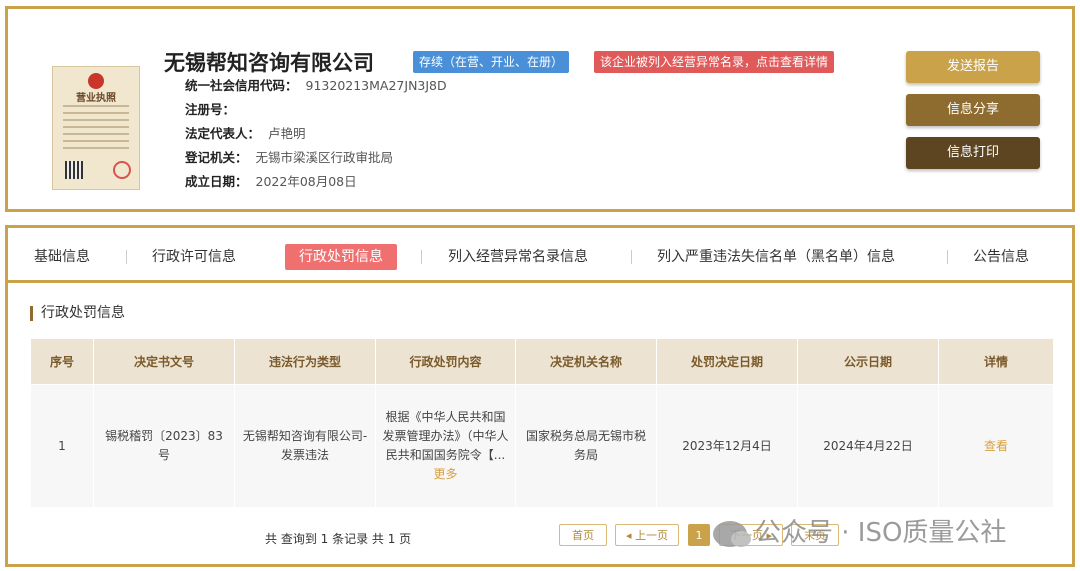 Image resolution: width=1080 pixels, height=571 pixels. What do you see at coordinates (776, 257) in the screenshot?
I see `tab-blacklist: 列入严重违法失信名单（黑名单）信息` at bounding box center [776, 257].